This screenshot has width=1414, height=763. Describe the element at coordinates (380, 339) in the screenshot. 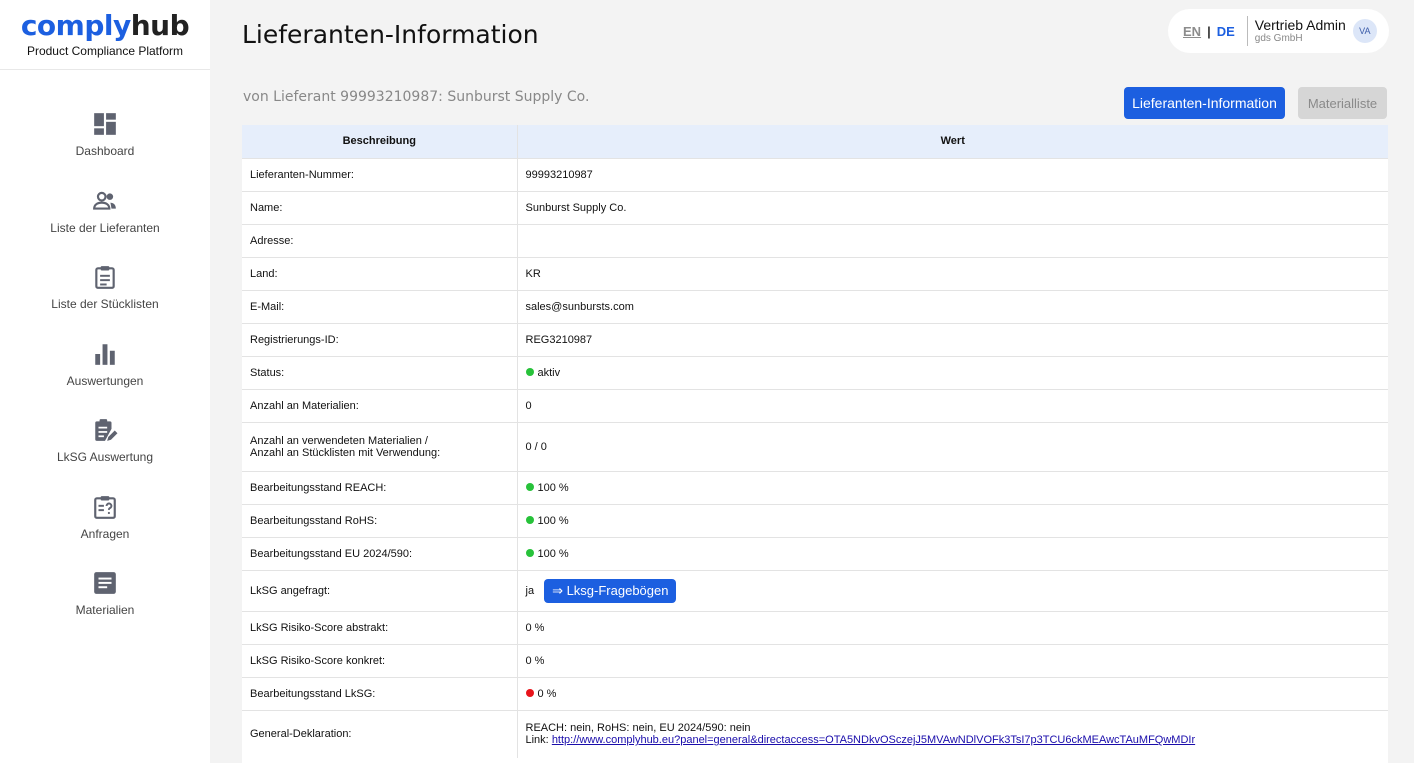

I see `row-label: Registrierungs-ID:` at that location.